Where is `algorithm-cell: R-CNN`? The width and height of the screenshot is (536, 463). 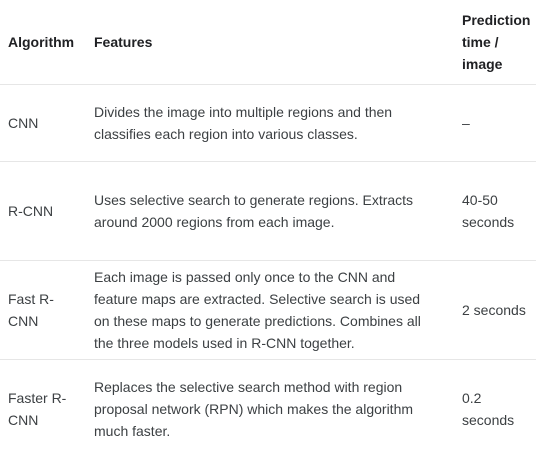
algorithm-cell: R-CNN is located at coordinates (31, 210).